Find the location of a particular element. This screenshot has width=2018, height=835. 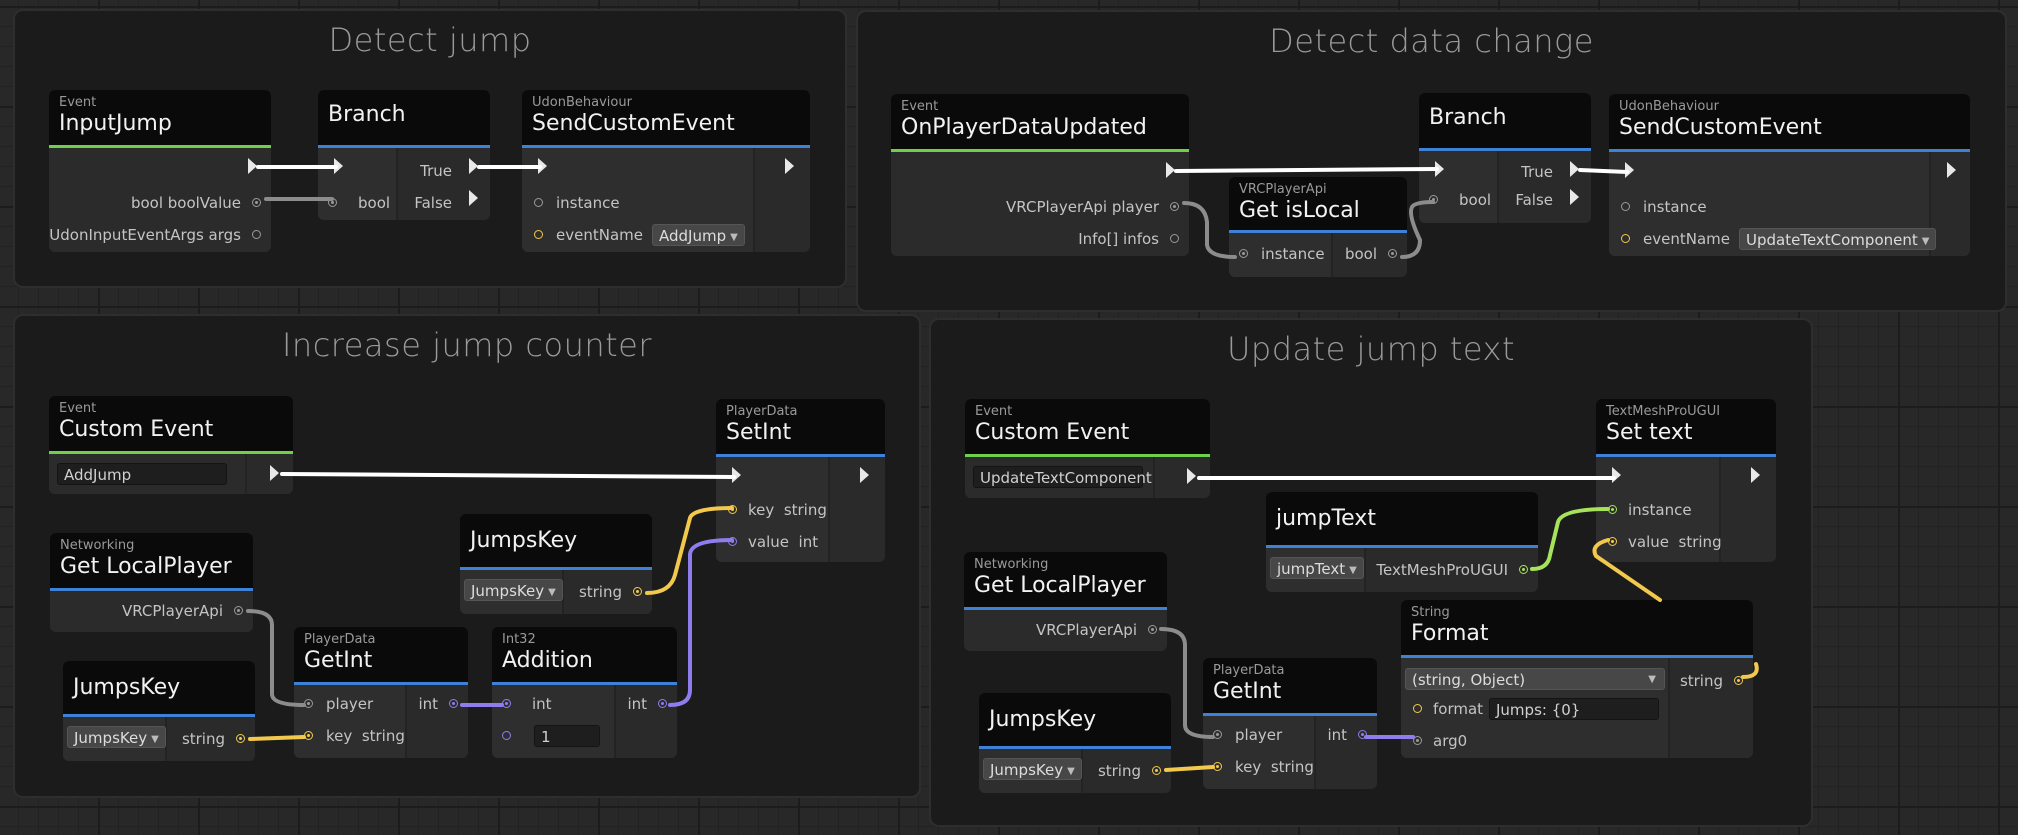

output-player-label: VRCPlayerApi is located at coordinates (172, 611).